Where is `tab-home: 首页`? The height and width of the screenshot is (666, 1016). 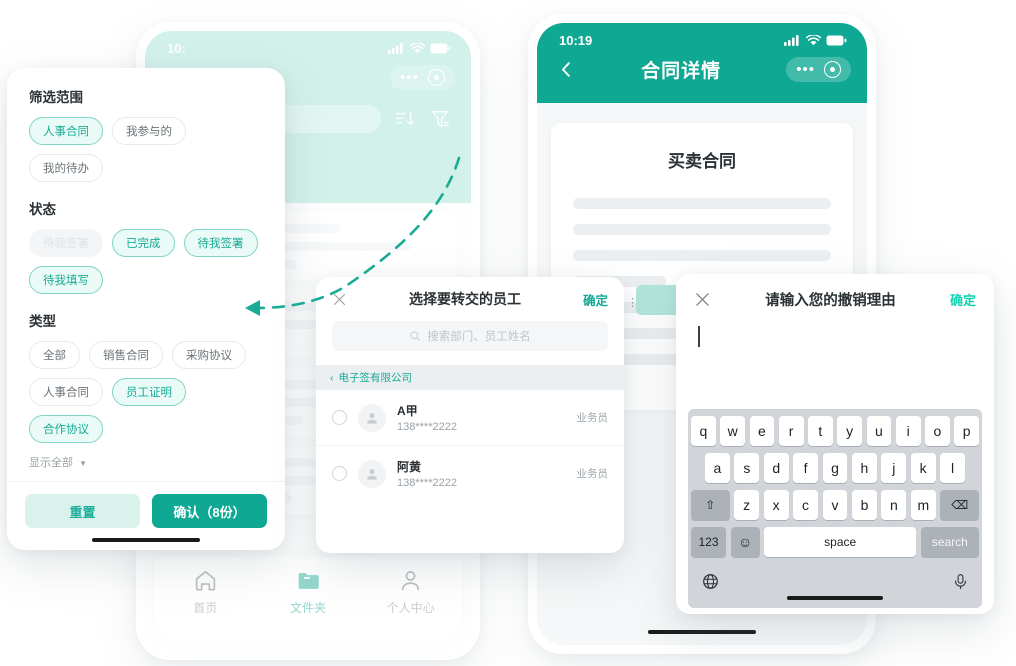 tab-home: 首页 is located at coordinates (205, 592).